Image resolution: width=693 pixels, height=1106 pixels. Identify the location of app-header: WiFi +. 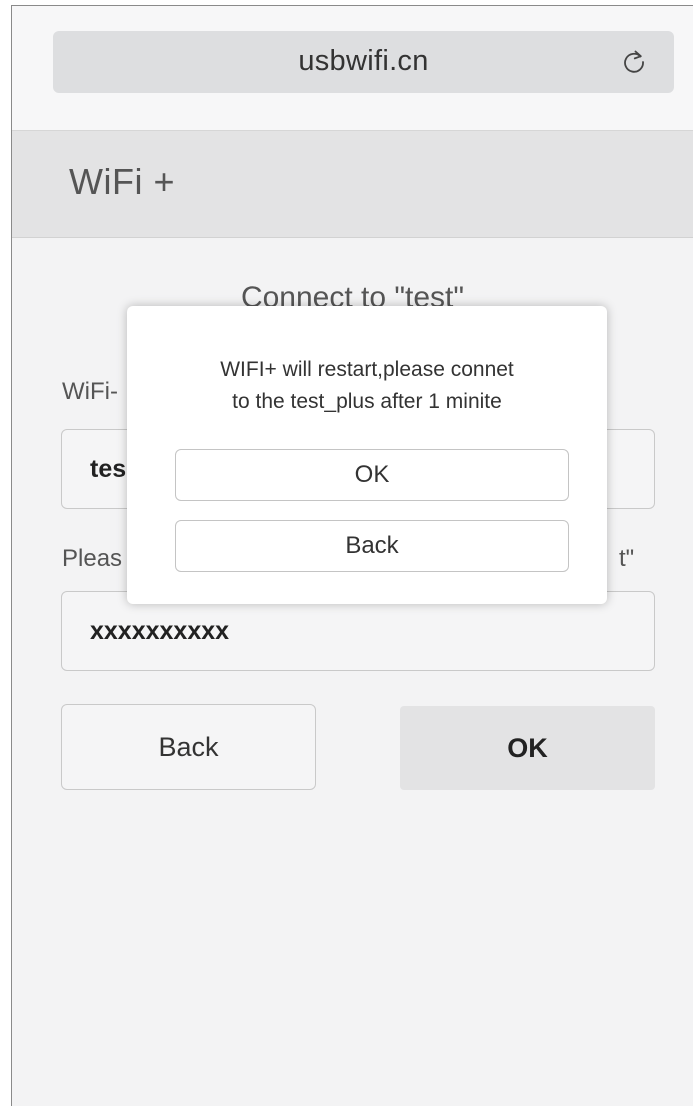
(352, 184).